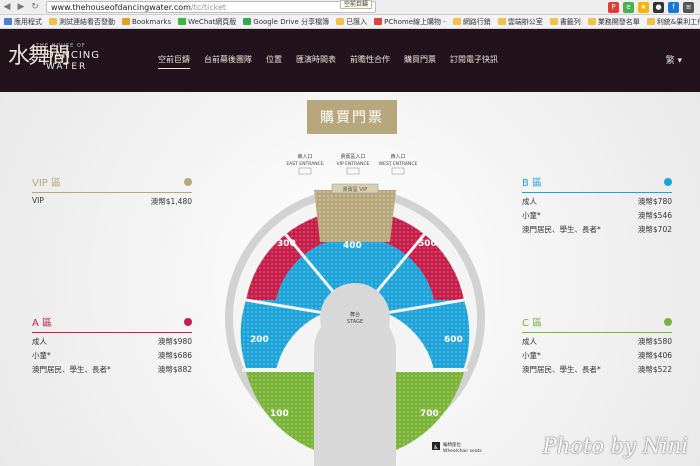 Image resolution: width=700 pixels, height=466 pixels. I want to click on price-row: 小童* 澳幣$686, so click(112, 355).